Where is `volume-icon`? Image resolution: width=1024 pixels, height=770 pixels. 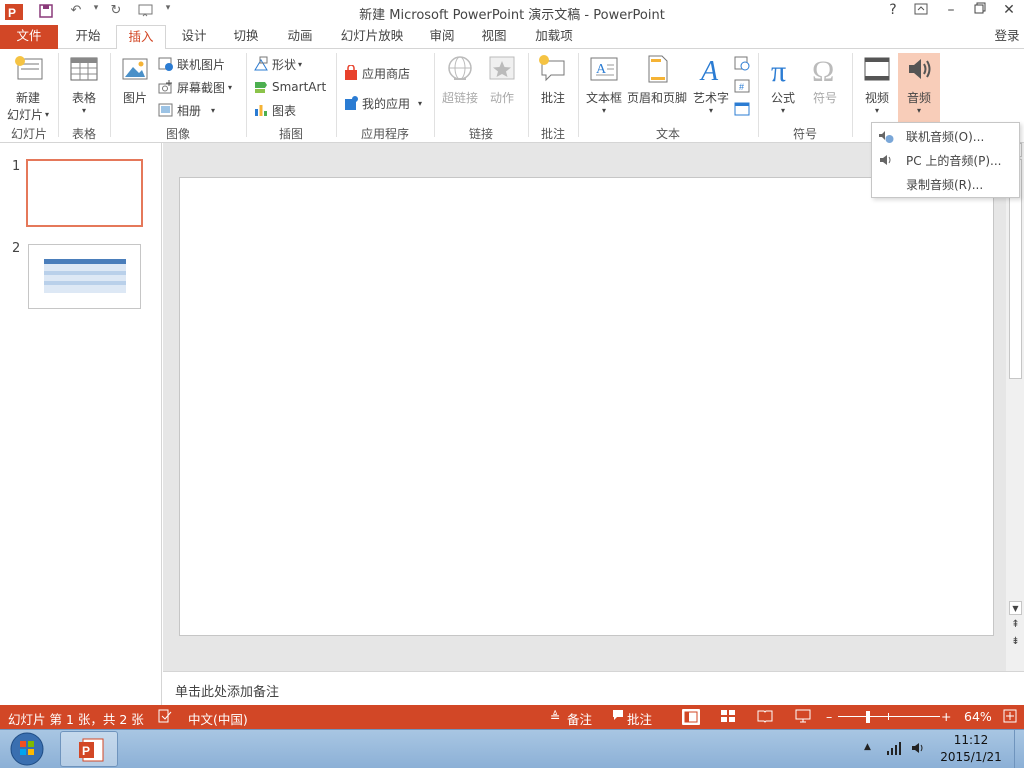 volume-icon is located at coordinates (918, 749).